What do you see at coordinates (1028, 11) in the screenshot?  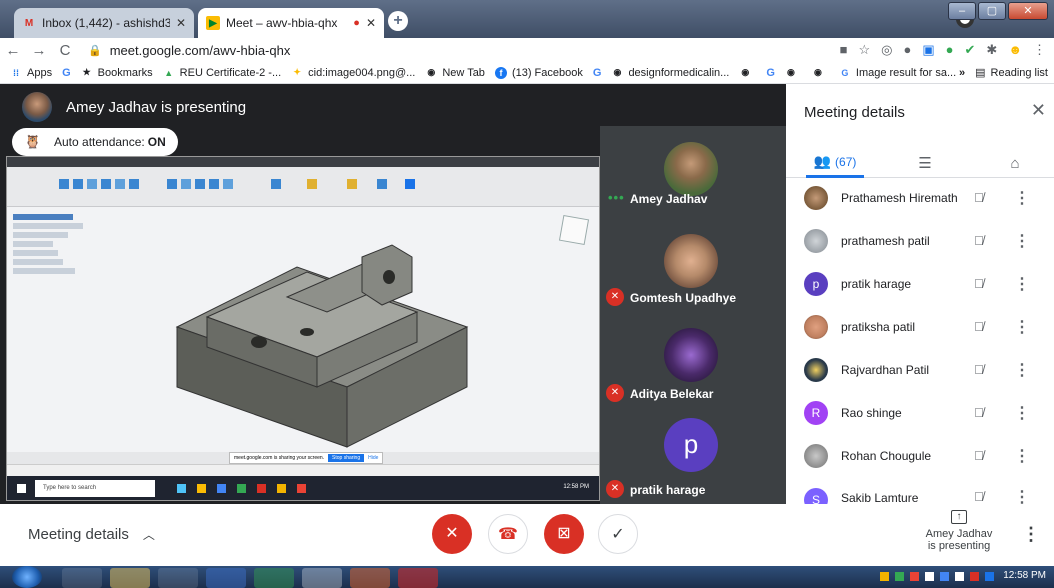 I see `close-window-button: ✕` at bounding box center [1028, 11].